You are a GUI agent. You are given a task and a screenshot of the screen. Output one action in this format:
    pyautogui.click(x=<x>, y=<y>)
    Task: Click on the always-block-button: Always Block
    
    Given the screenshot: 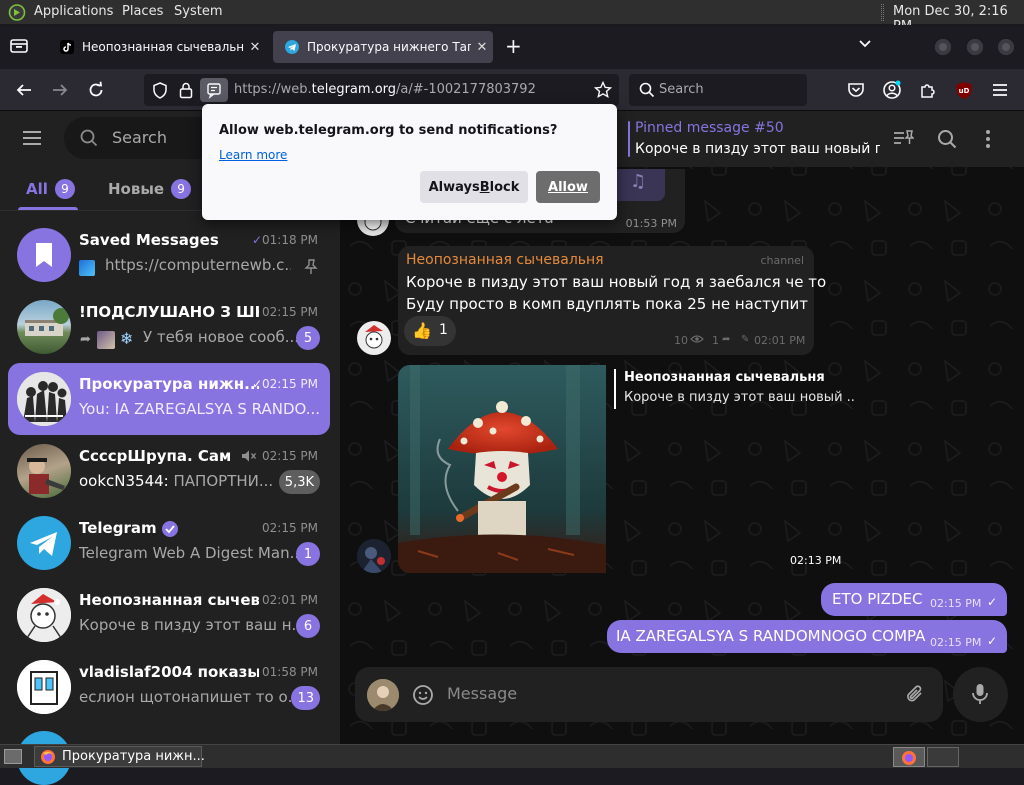 What is the action you would take?
    pyautogui.click(x=474, y=187)
    